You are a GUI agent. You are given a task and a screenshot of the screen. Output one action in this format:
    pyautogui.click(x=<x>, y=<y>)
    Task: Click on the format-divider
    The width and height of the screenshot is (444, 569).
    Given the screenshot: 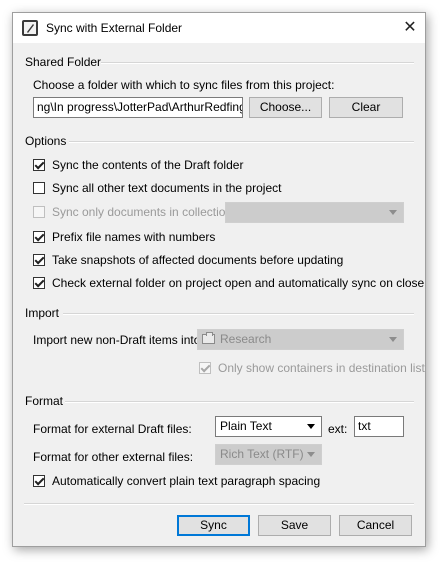 What is the action you would take?
    pyautogui.click(x=239, y=402)
    